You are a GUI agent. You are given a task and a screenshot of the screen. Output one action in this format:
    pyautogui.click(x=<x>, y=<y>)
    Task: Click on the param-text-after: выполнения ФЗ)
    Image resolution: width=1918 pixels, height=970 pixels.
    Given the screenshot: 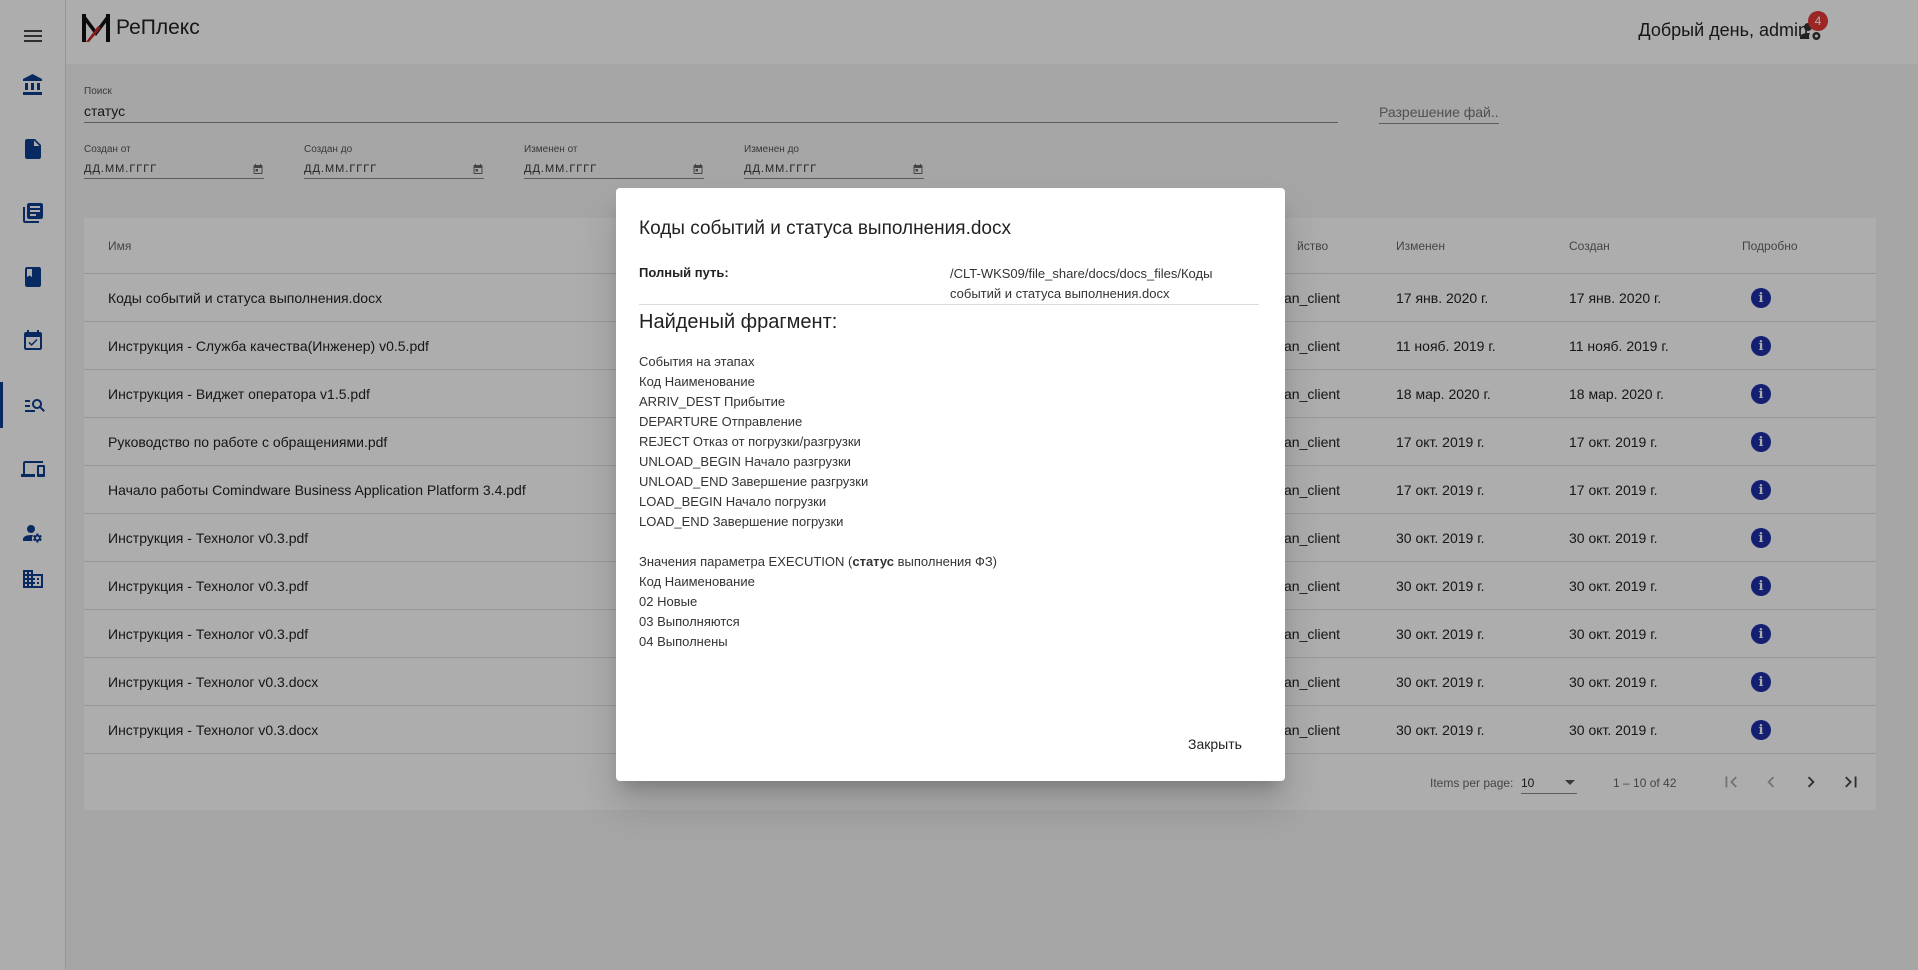 What is the action you would take?
    pyautogui.click(x=946, y=561)
    